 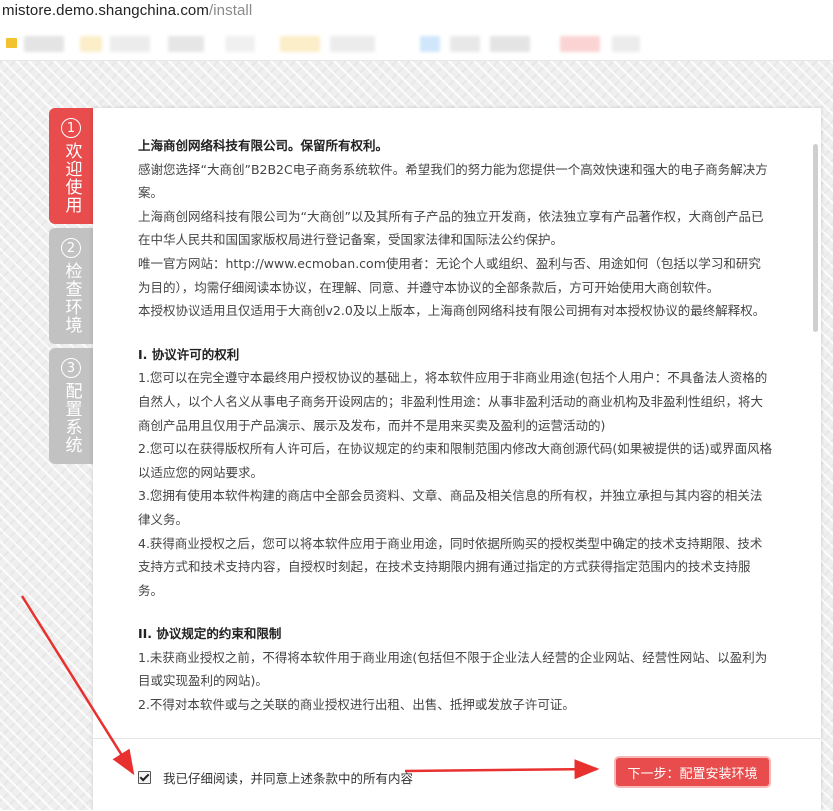 What do you see at coordinates (815, 238) in the screenshot?
I see `scrollbar` at bounding box center [815, 238].